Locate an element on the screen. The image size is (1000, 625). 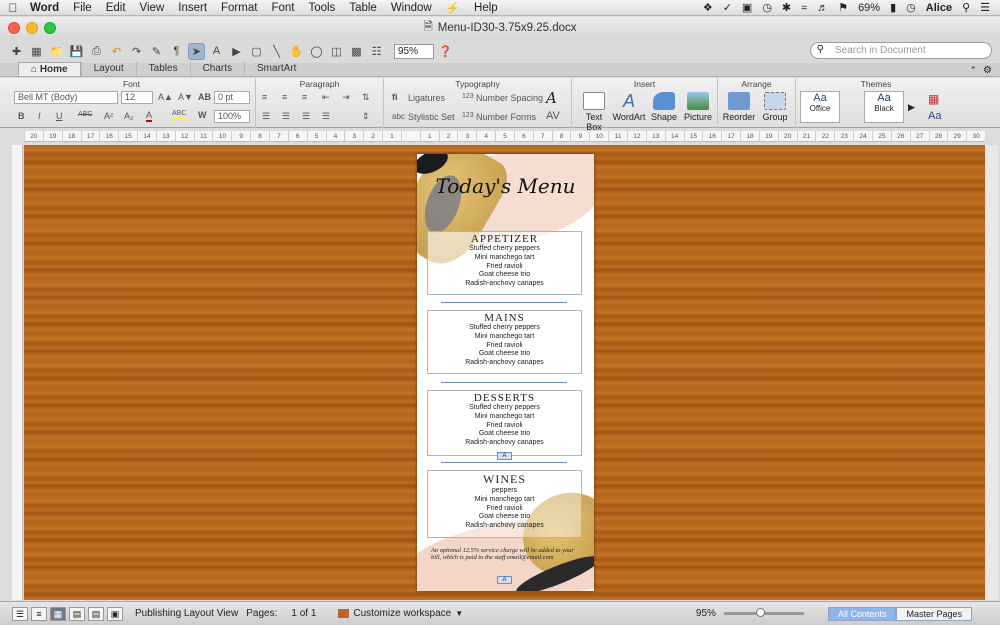
vertical-ruler is located at coordinates (17, 372).